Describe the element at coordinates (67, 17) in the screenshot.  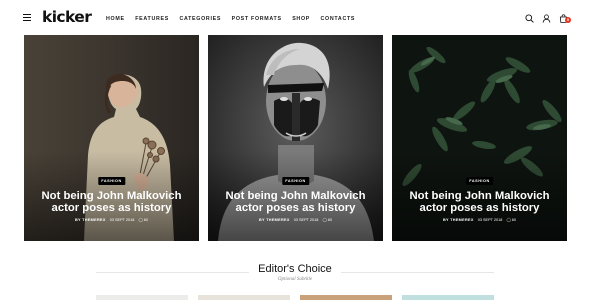
I see `site-logo: kicker` at that location.